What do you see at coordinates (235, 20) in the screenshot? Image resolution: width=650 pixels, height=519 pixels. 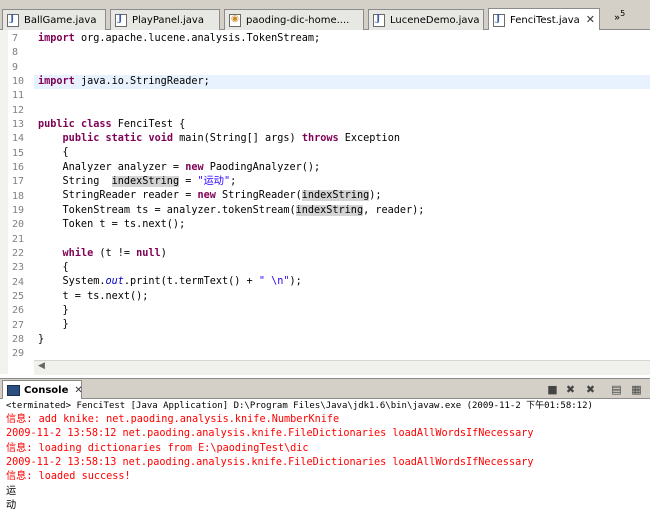 I see `html-file-icon` at bounding box center [235, 20].